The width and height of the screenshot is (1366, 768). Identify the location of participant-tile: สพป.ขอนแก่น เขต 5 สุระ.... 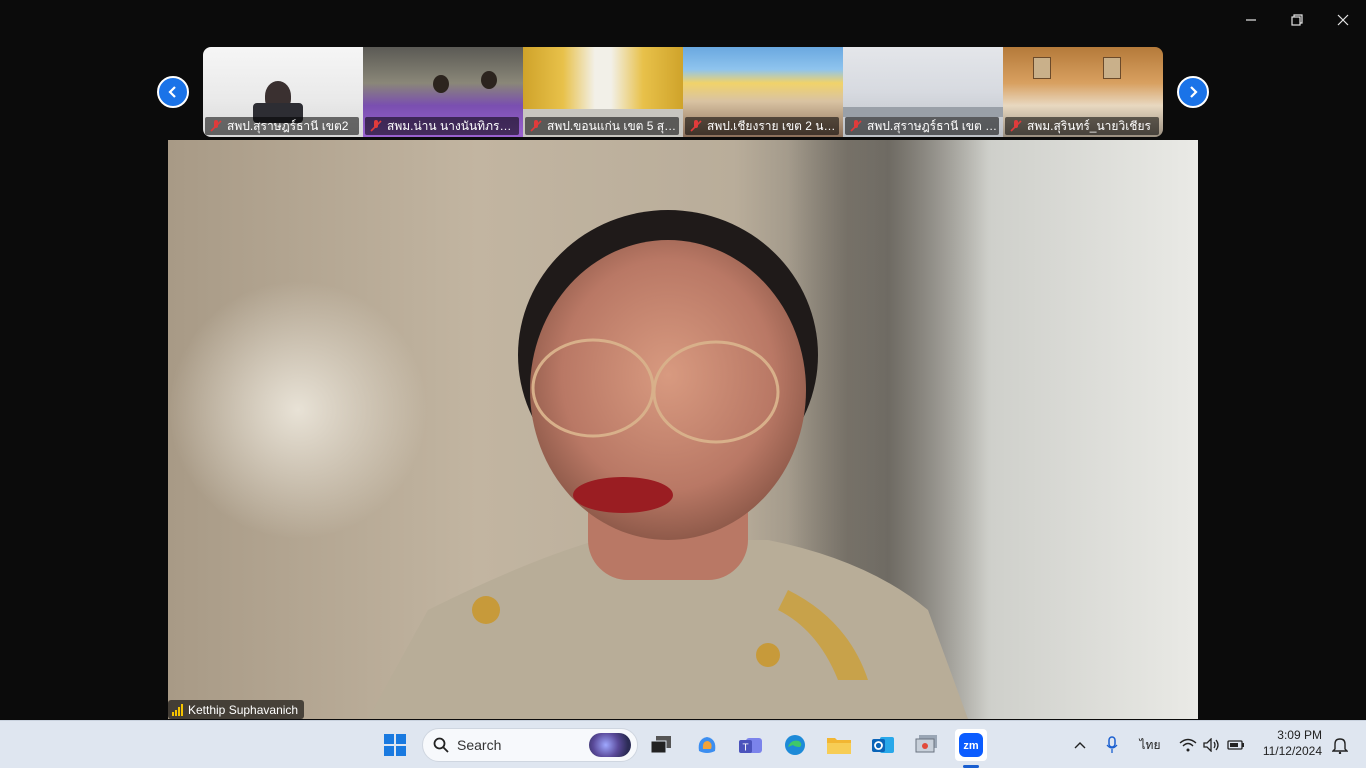
(603, 92).